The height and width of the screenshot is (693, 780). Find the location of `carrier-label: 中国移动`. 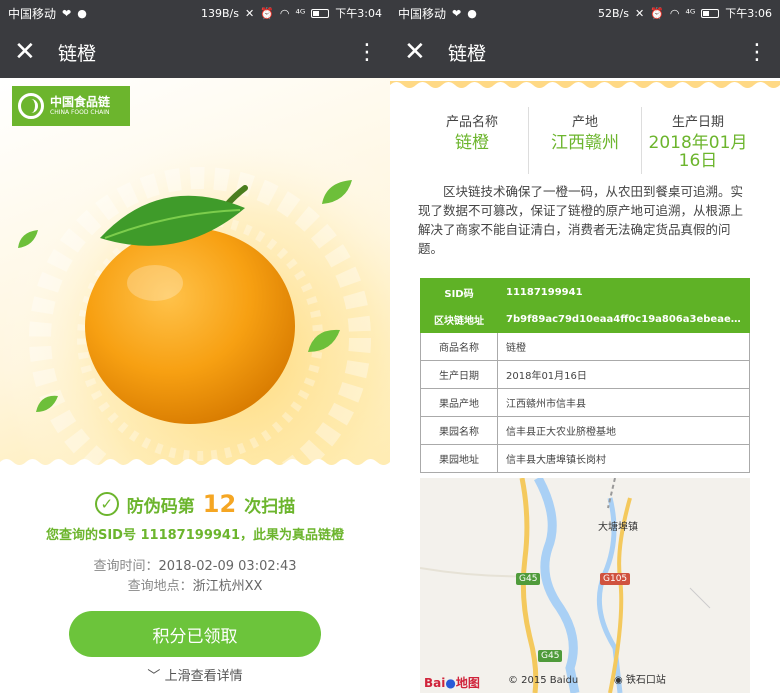

carrier-label: 中国移动 is located at coordinates (32, 13).